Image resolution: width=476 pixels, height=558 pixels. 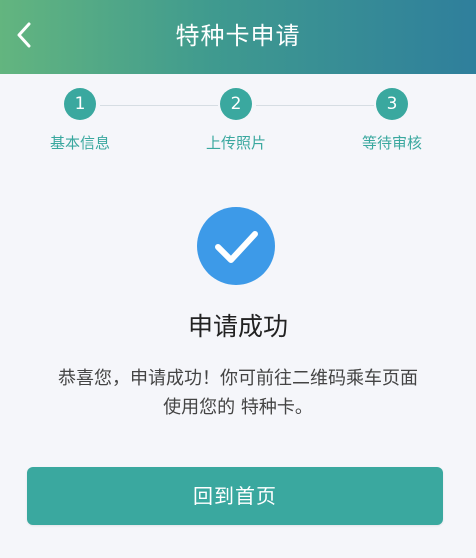 I want to click on progress-stepper: 1 基本信息 2 上传照片 3 等待审核, so click(x=238, y=124).